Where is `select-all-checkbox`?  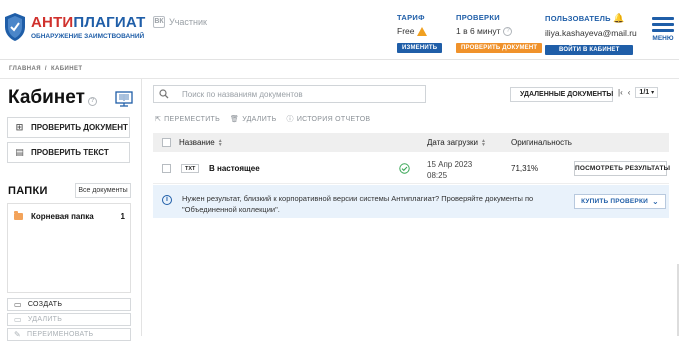 select-all-checkbox is located at coordinates (166, 142).